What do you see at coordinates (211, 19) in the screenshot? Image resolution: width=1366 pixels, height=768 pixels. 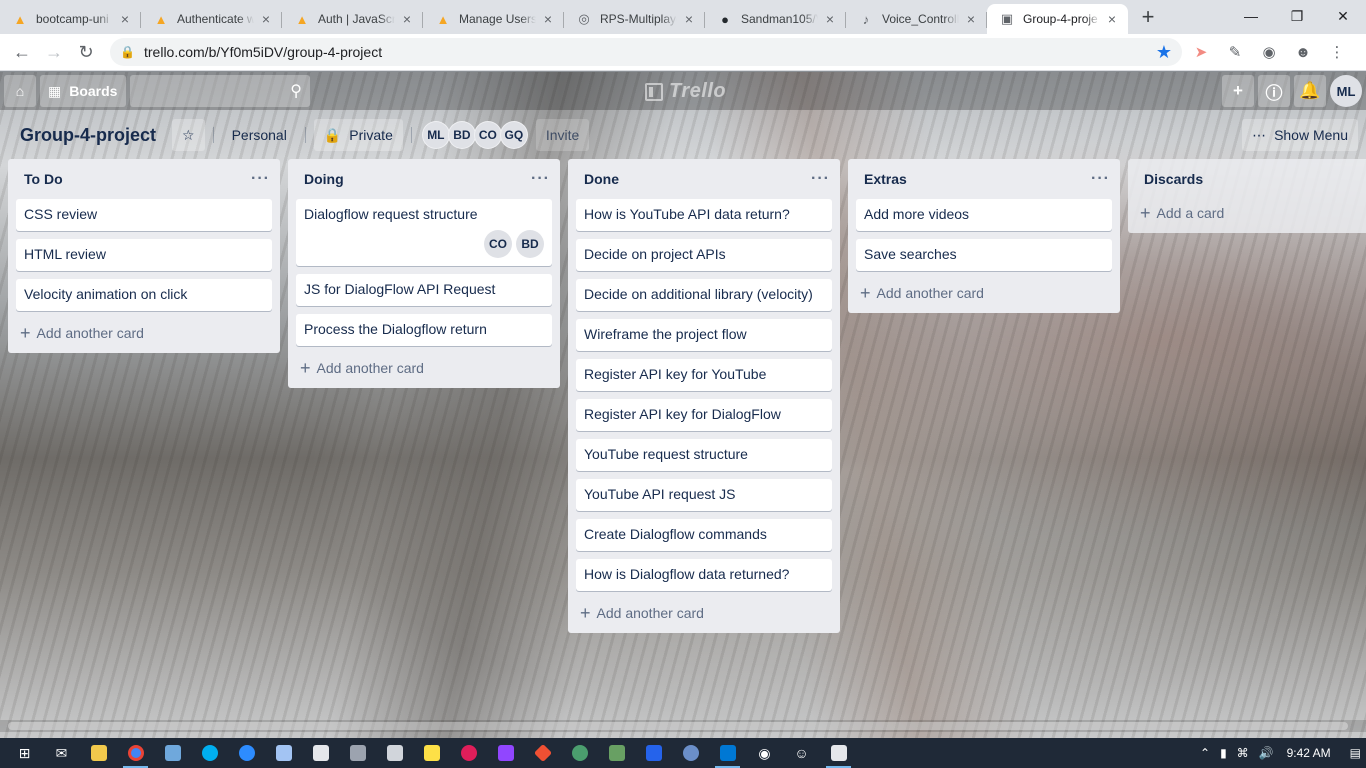 I see `browser-tab: ▲ Authenticate w ×` at bounding box center [211, 19].